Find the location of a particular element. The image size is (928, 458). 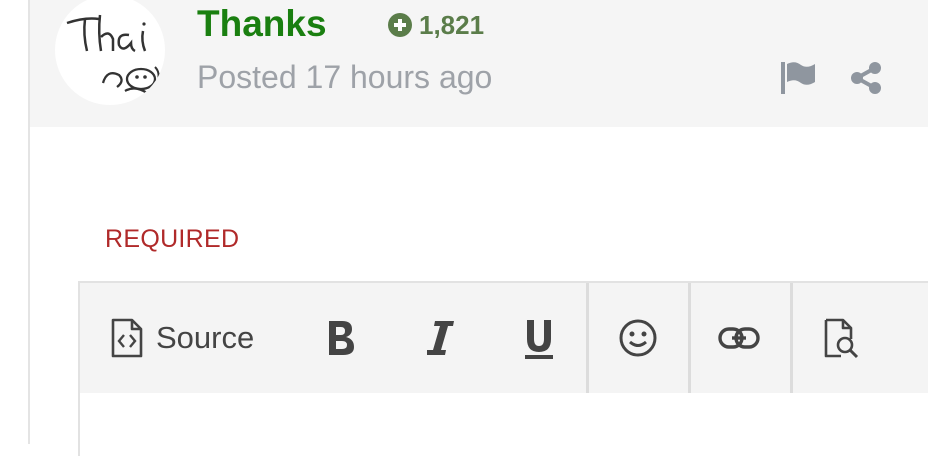

editor-text-area is located at coordinates (504, 425).